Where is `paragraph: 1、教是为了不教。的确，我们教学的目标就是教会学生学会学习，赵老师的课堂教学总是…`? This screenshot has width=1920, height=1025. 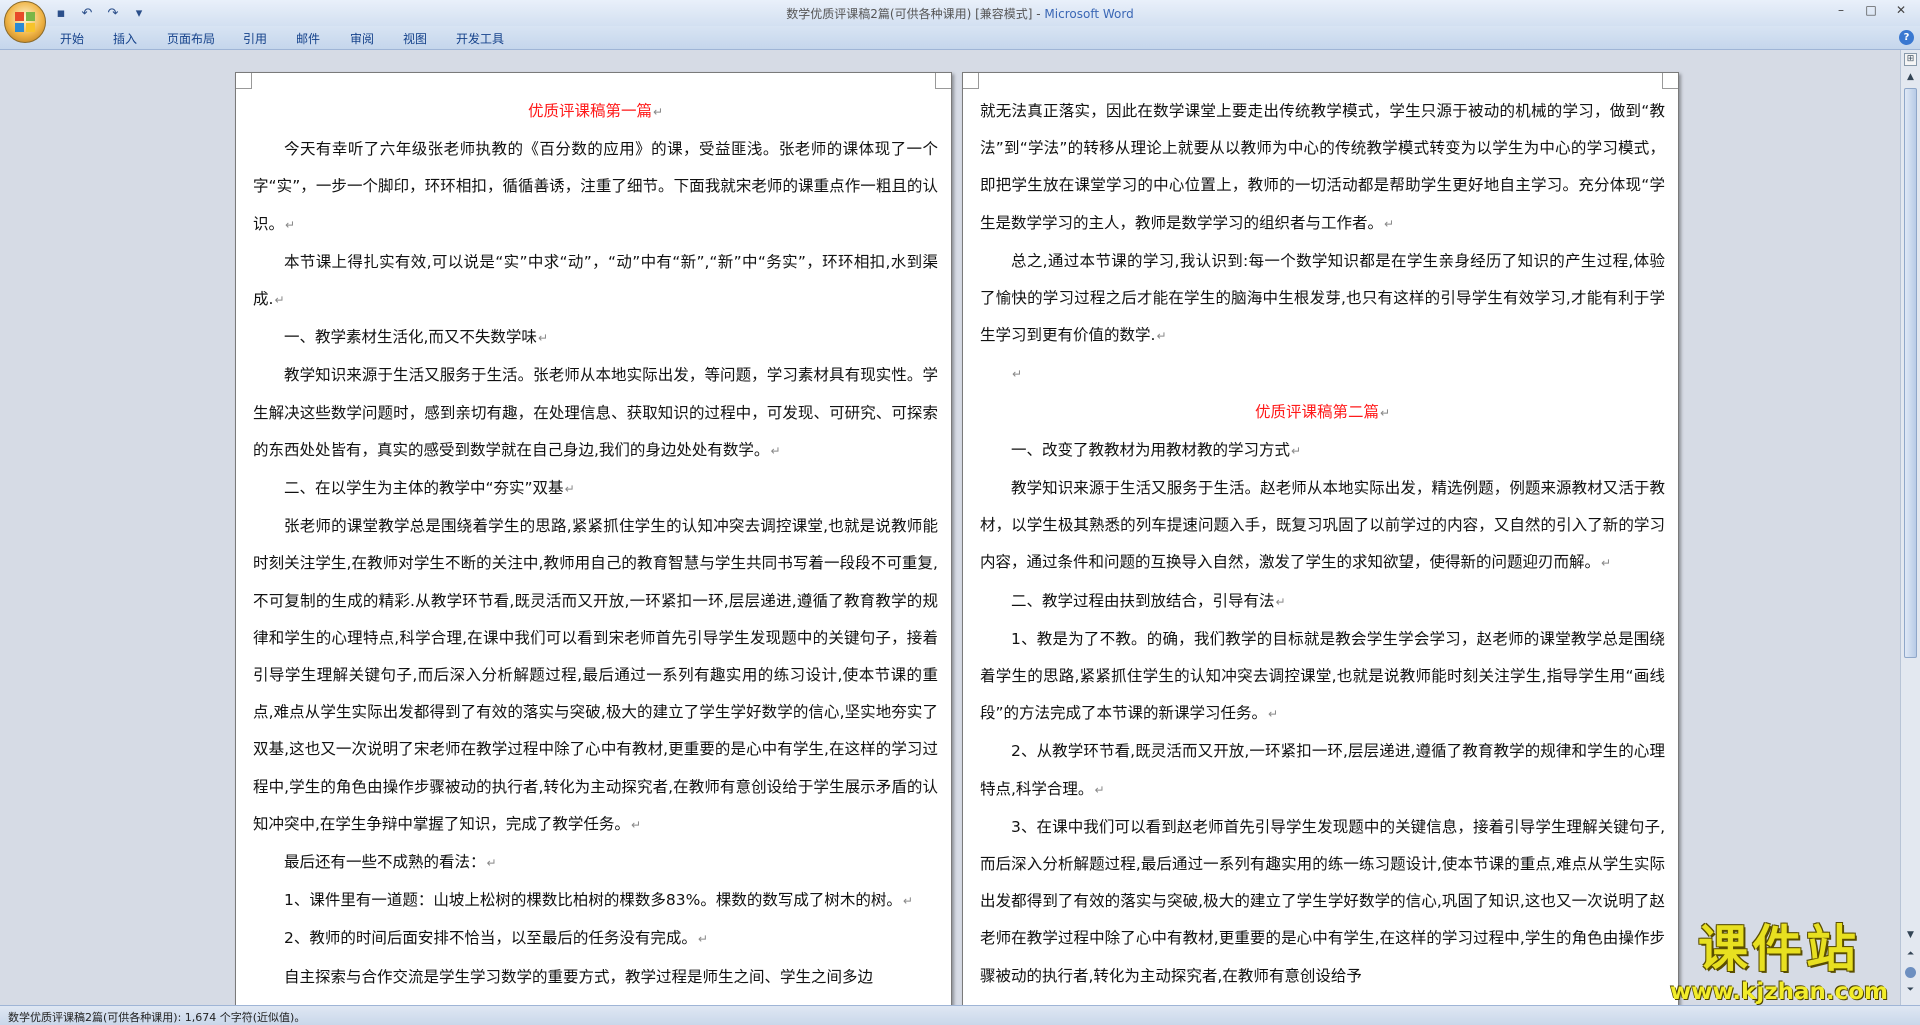
paragraph: 1、教是为了不教。的确，我们教学的目标就是教会学生学会学习，赵老师的课堂教学总是… is located at coordinates (1322, 677).